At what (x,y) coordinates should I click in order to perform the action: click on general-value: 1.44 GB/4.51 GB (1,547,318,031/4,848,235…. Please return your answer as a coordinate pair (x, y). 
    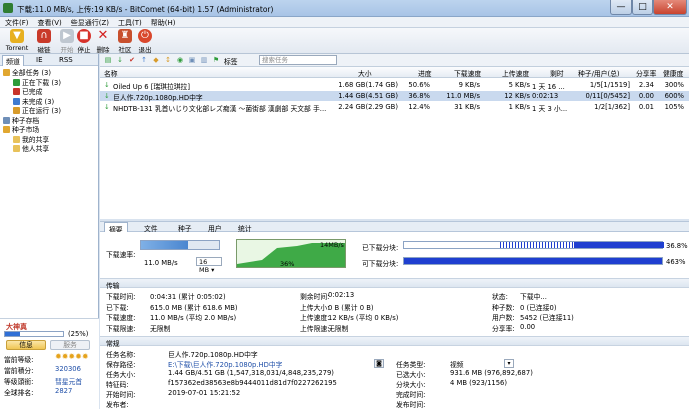
    Looking at the image, I should click on (251, 373).